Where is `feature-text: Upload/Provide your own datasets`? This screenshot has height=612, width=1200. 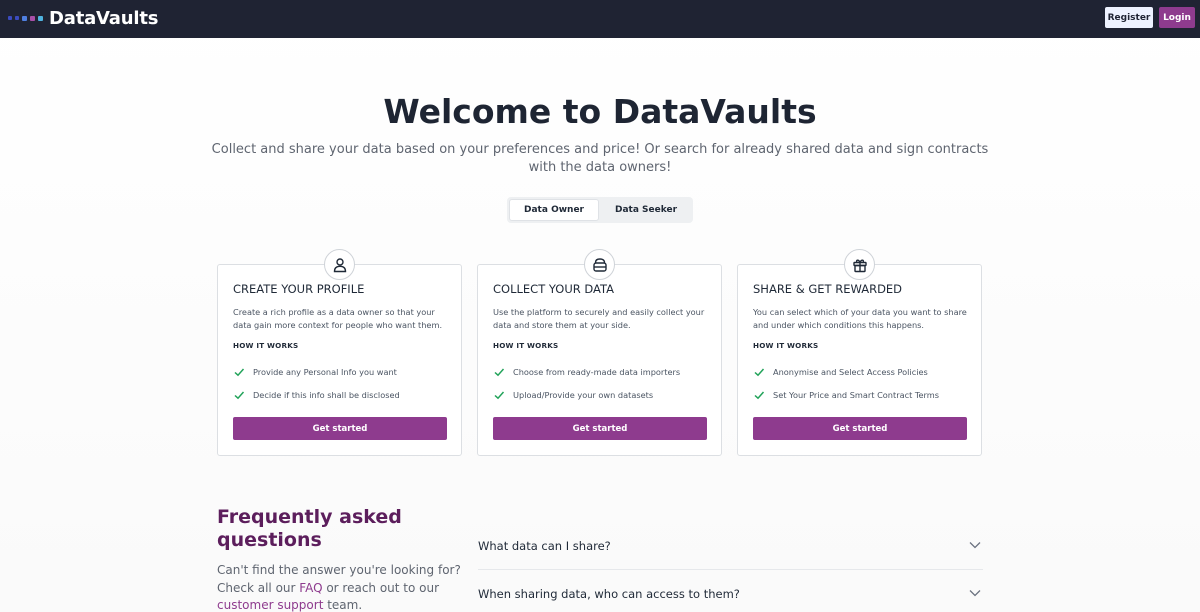 feature-text: Upload/Provide your own datasets is located at coordinates (583, 395).